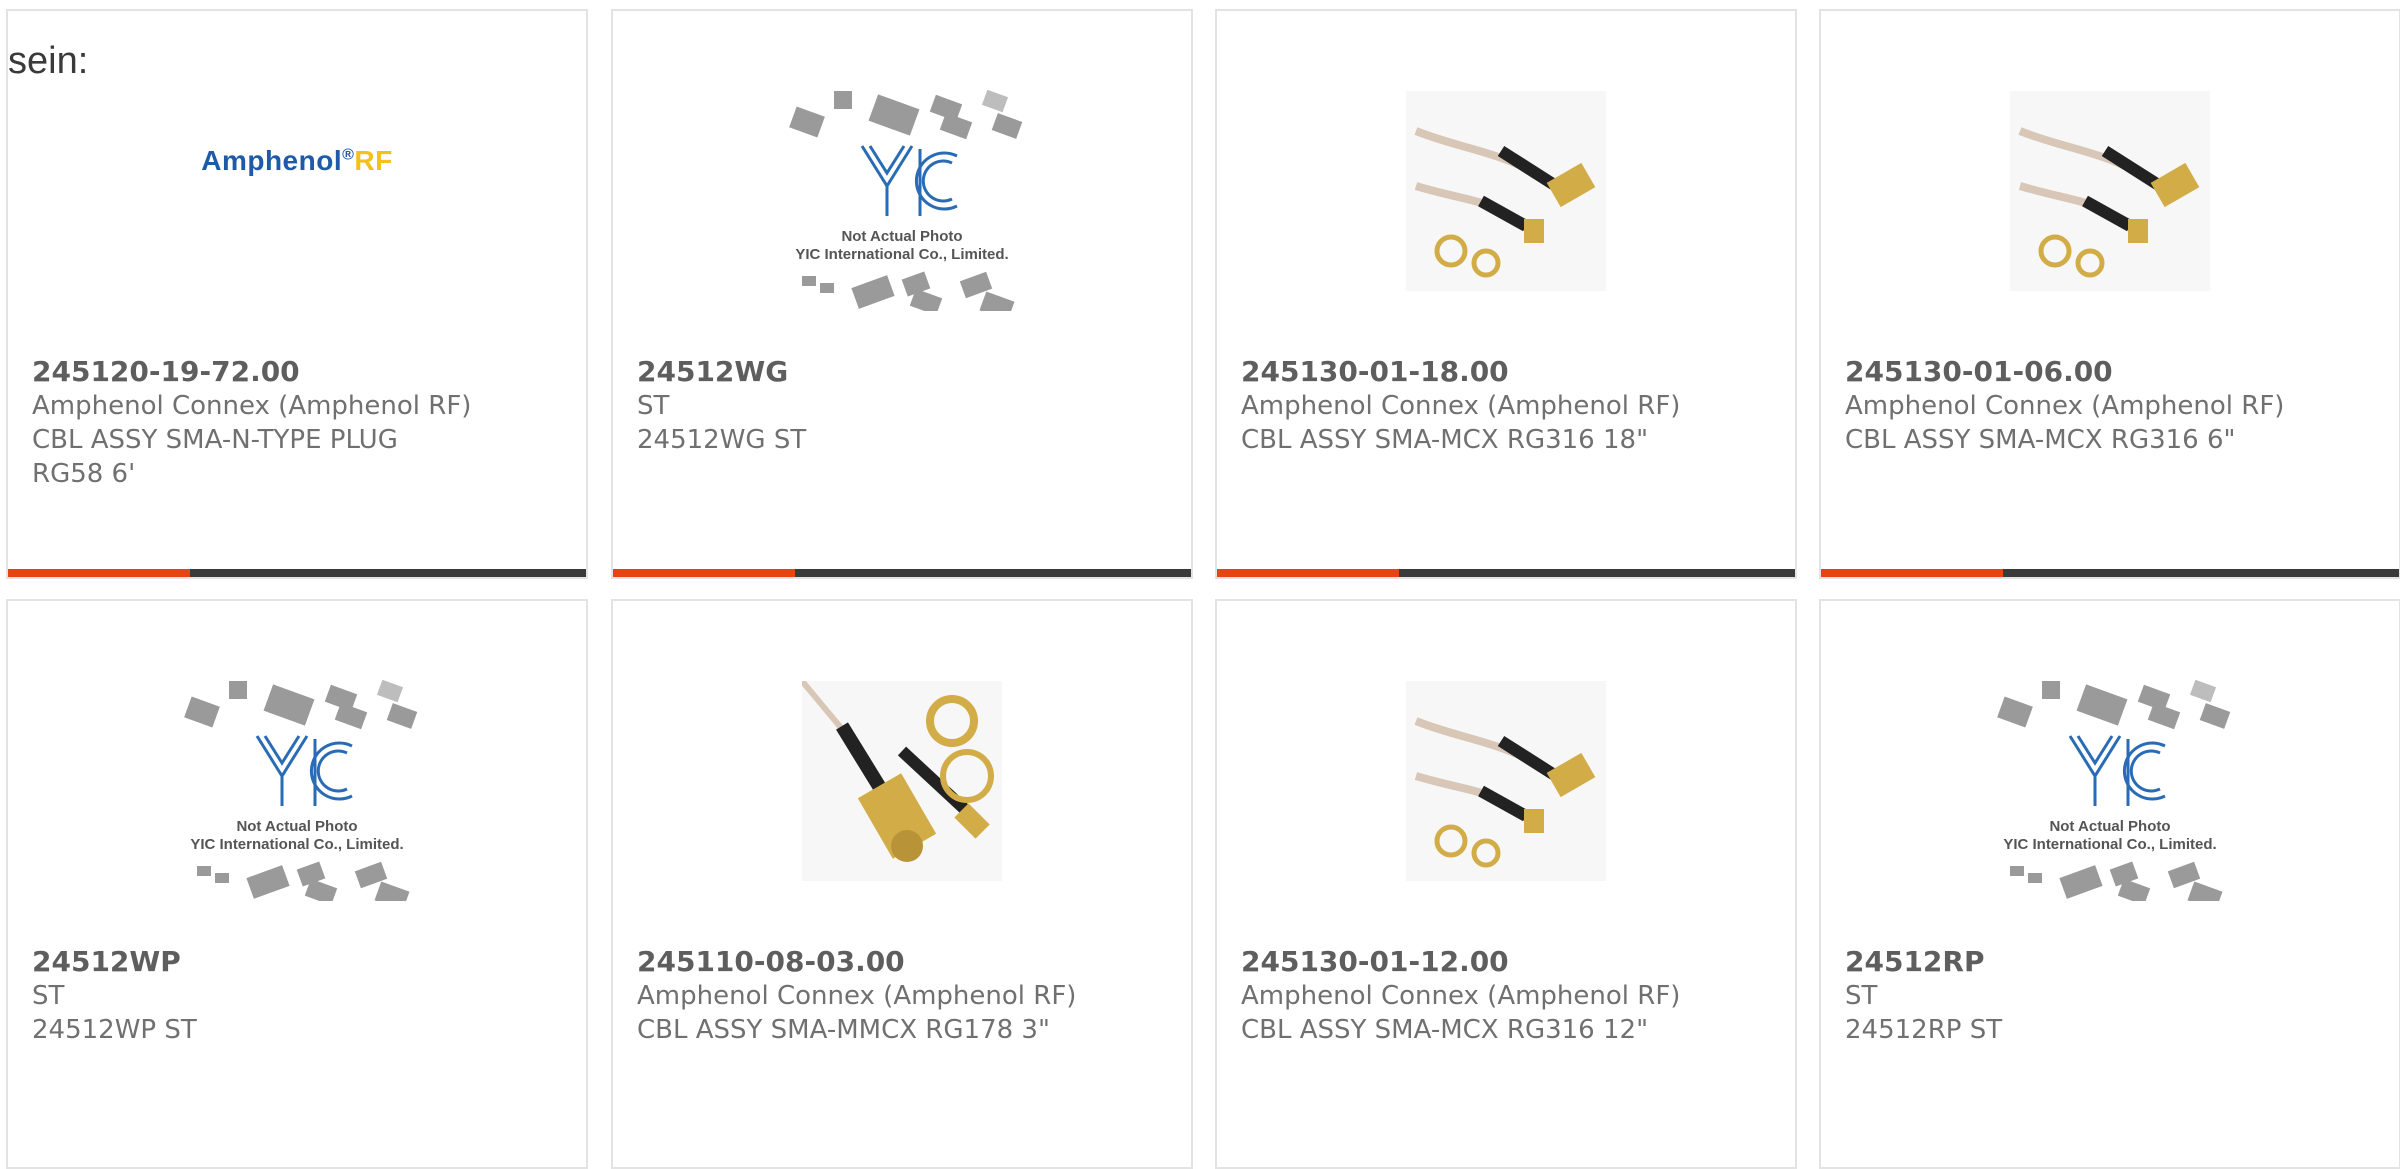 This screenshot has width=2400, height=1169. What do you see at coordinates (84, 474) in the screenshot?
I see `description-cont: RG58 6'` at bounding box center [84, 474].